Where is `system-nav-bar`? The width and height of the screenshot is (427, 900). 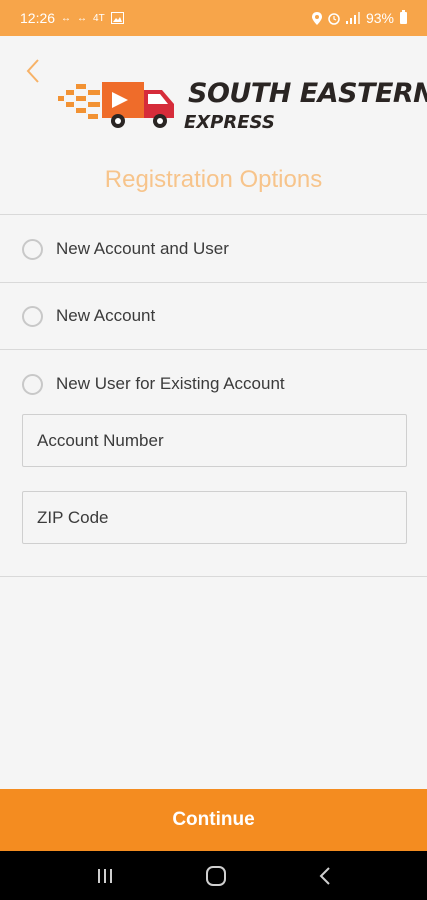
system-nav-bar is located at coordinates (213, 875).